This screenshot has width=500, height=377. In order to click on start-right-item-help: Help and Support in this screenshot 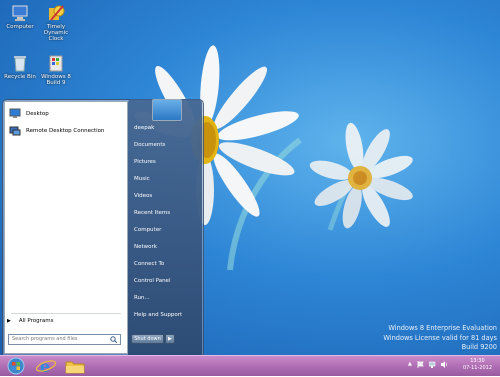, I will do `click(158, 315)`.